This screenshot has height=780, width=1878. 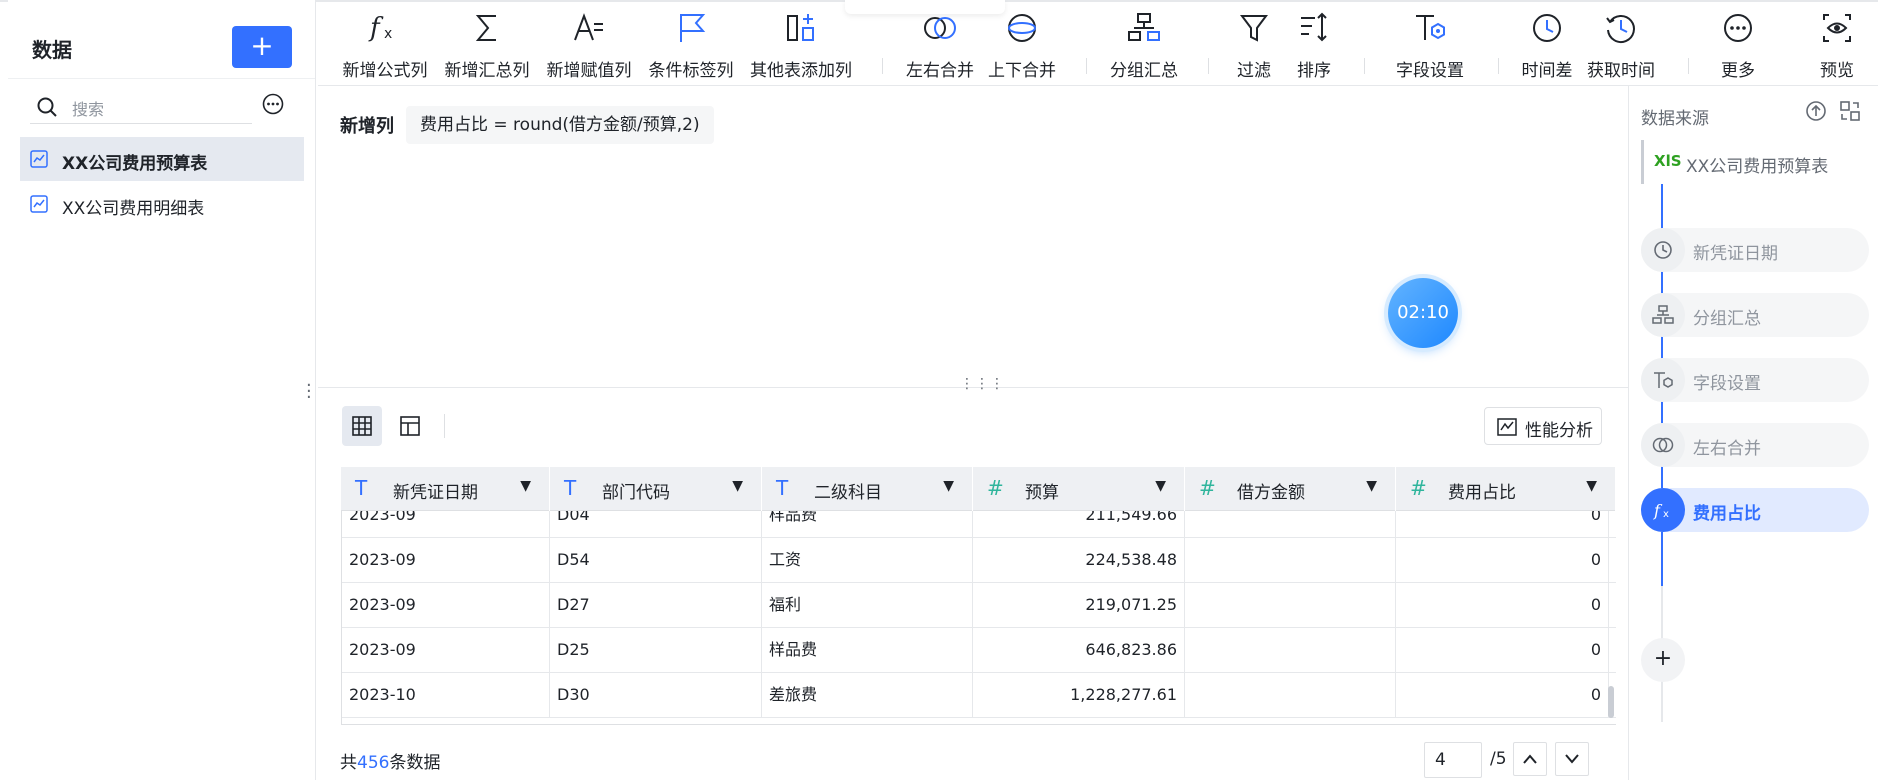 What do you see at coordinates (1207, 488) in the screenshot?
I see `number-type-icon: #` at bounding box center [1207, 488].